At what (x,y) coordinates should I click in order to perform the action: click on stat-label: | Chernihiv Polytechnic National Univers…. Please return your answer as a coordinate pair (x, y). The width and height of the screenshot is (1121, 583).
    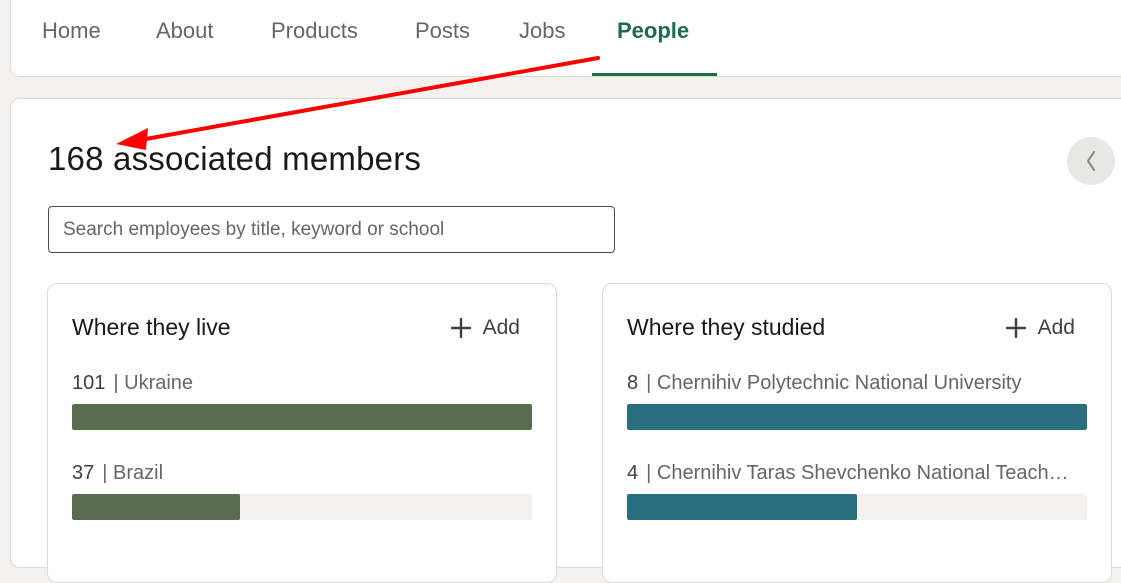
    Looking at the image, I should click on (834, 383).